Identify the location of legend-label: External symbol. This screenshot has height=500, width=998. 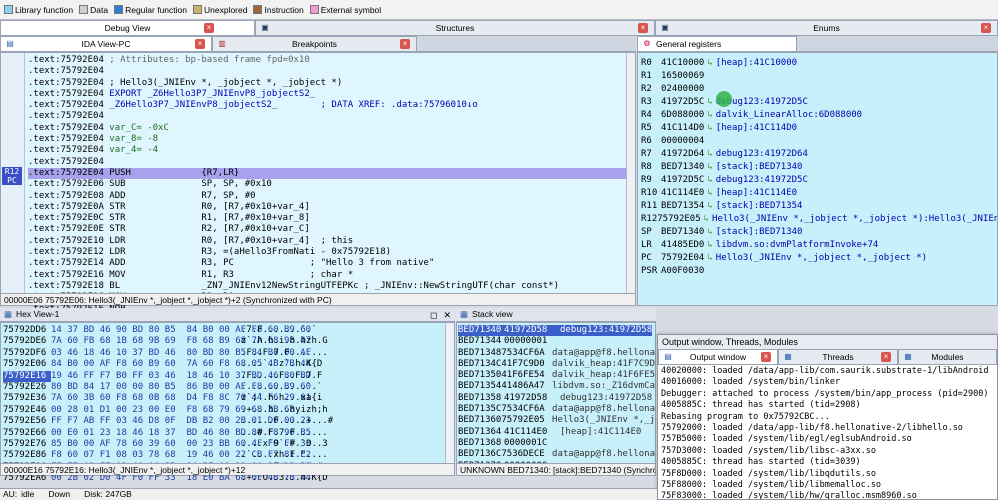
(351, 9).